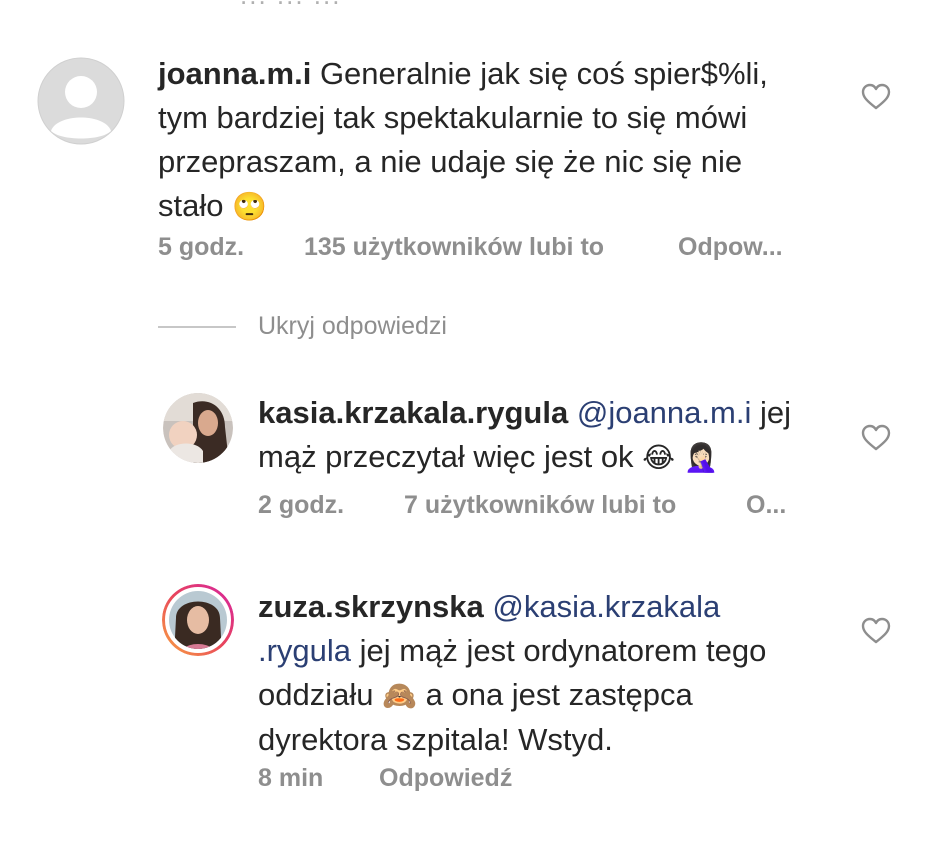 Image resolution: width=931 pixels, height=855 pixels. I want to click on user-avatar-story-ring, so click(198, 620).